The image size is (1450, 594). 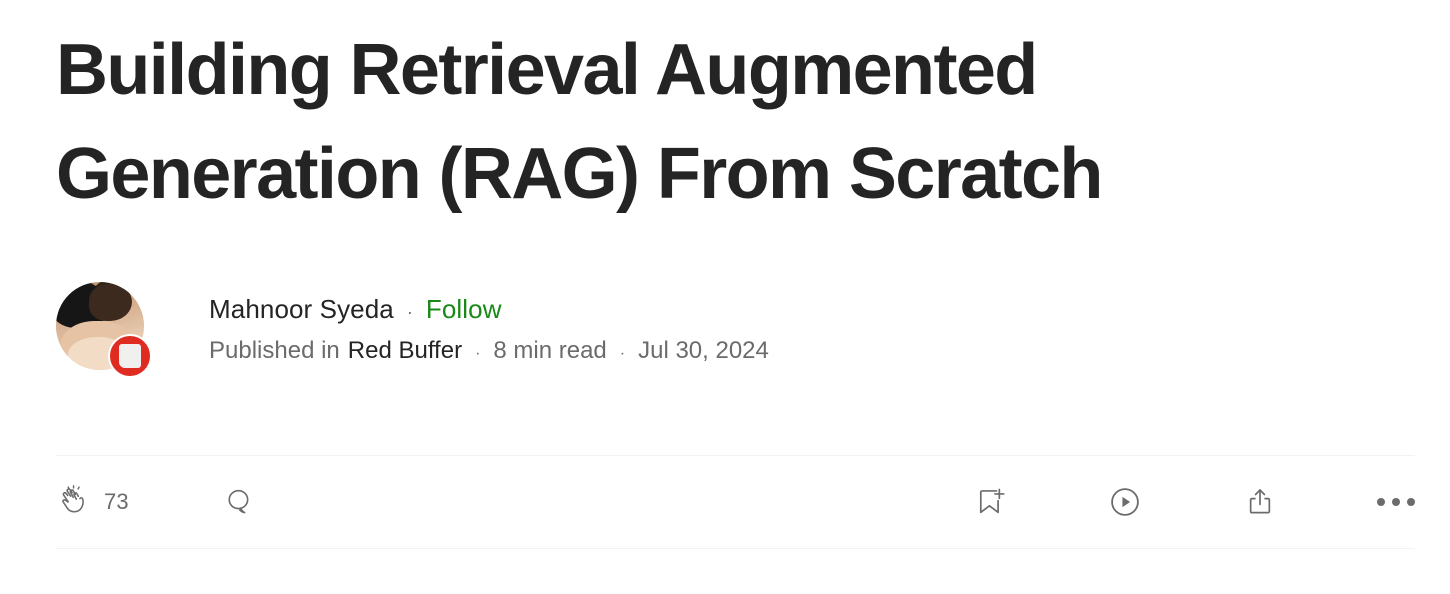 I want to click on action-bar-right, so click(x=1194, y=502).